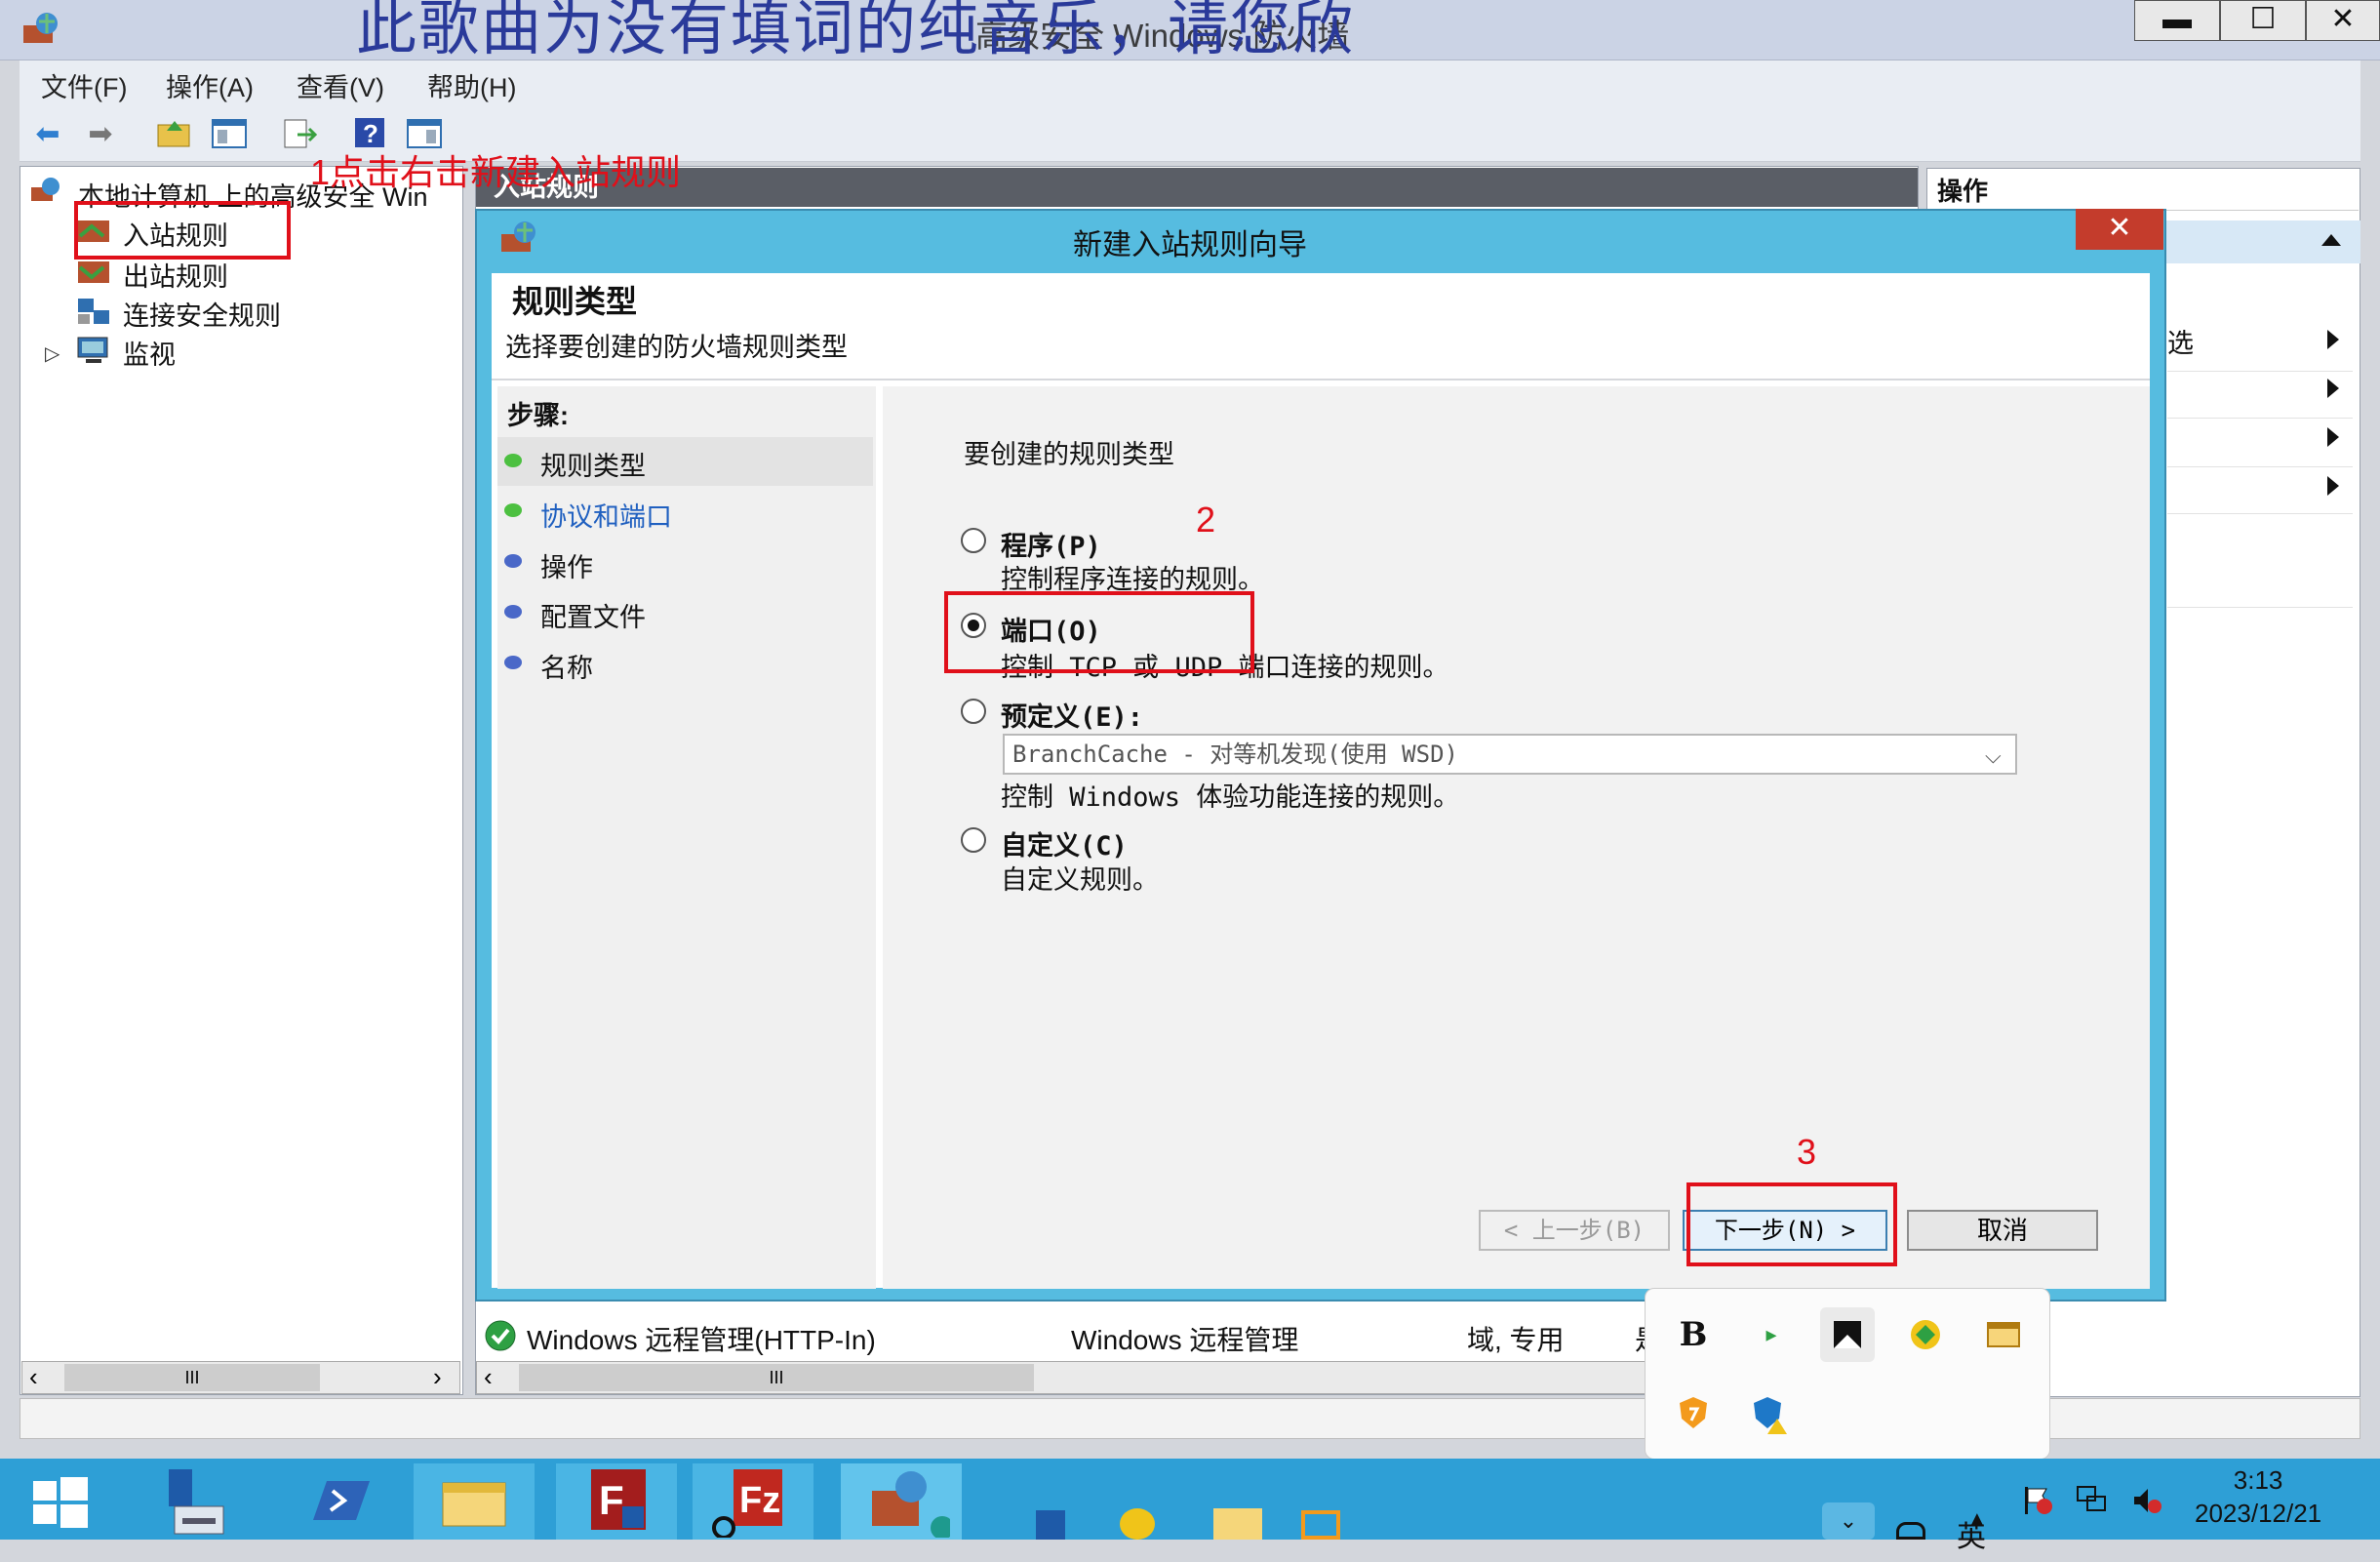  What do you see at coordinates (1185, 1340) in the screenshot?
I see `rule-group-cell: Windows 远程管理` at bounding box center [1185, 1340].